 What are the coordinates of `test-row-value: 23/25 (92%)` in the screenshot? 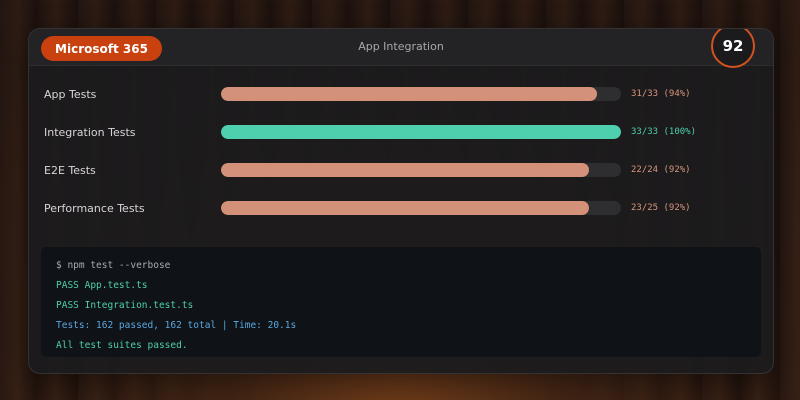 It's located at (661, 208).